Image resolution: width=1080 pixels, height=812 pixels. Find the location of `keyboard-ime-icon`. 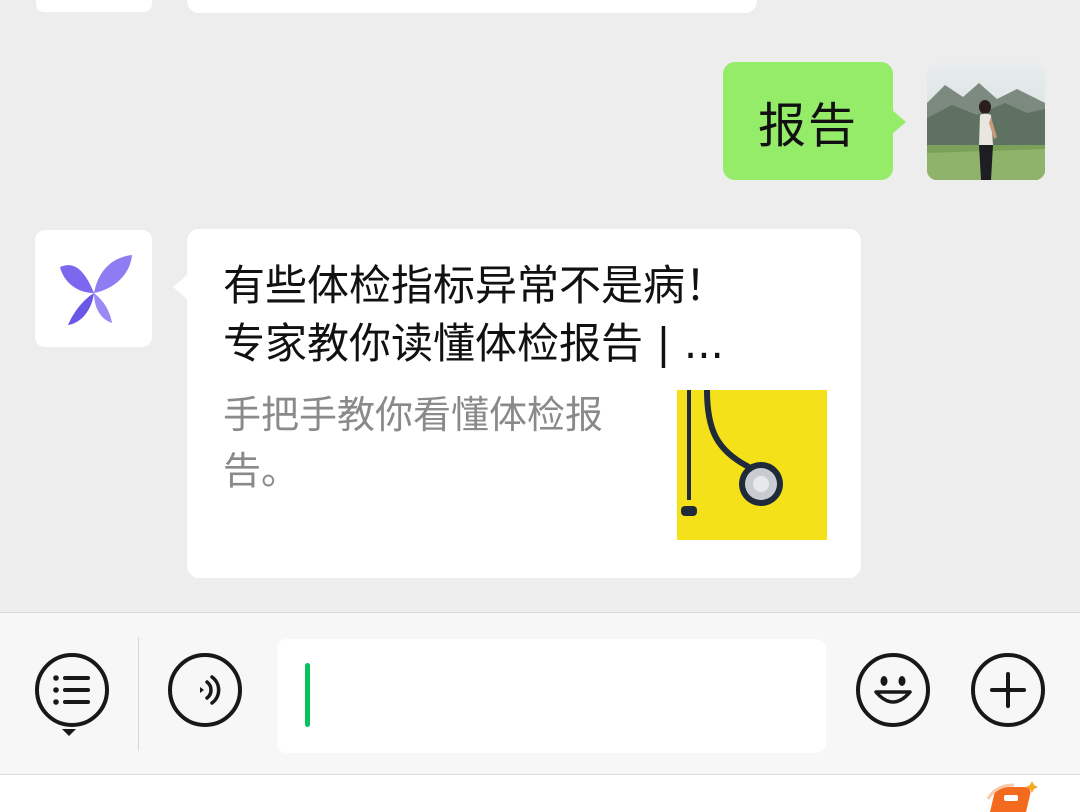

keyboard-ime-icon is located at coordinates (1010, 796).